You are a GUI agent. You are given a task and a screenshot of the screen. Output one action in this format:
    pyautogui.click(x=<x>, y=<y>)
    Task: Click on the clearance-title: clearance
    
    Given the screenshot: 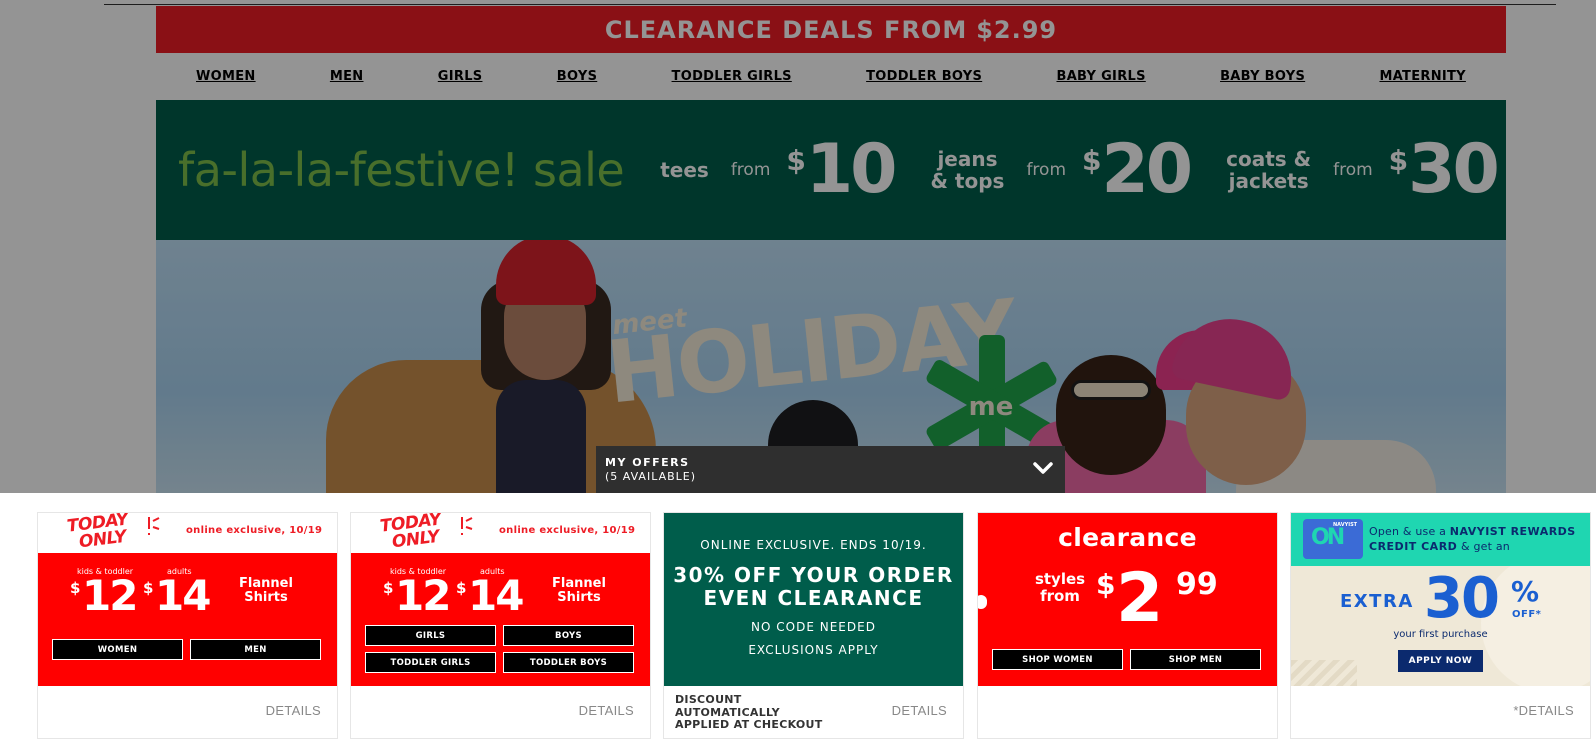 What is the action you would take?
    pyautogui.click(x=1127, y=537)
    